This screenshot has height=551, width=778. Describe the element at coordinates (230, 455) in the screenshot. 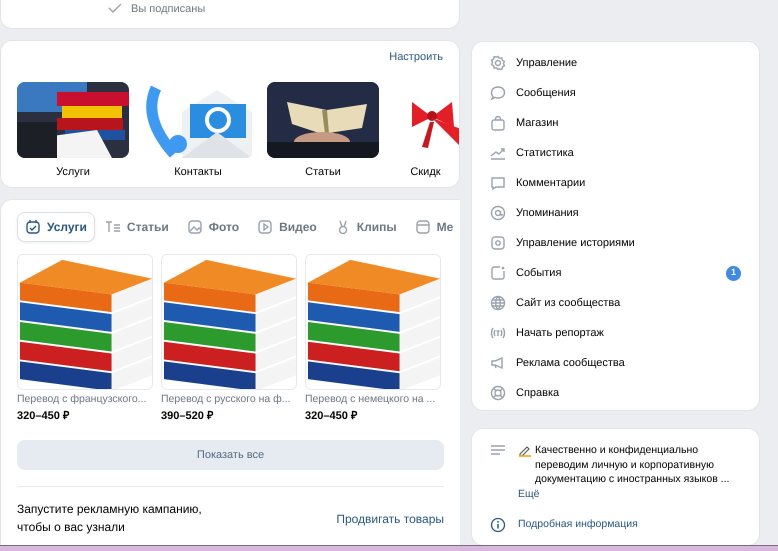

I see `show-all-button: Показать все` at that location.